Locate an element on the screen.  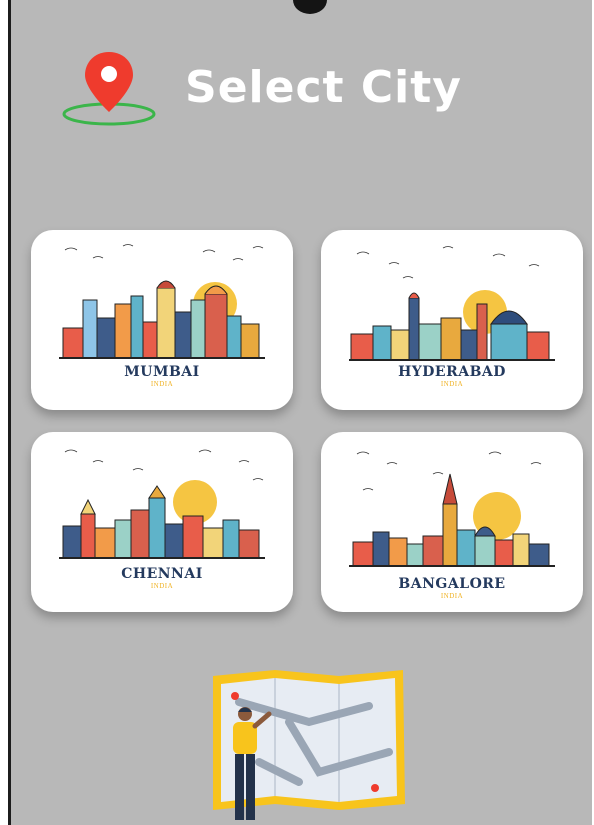
city-card-hyderabad: HYDERABAD INDIA is located at coordinates (452, 320).